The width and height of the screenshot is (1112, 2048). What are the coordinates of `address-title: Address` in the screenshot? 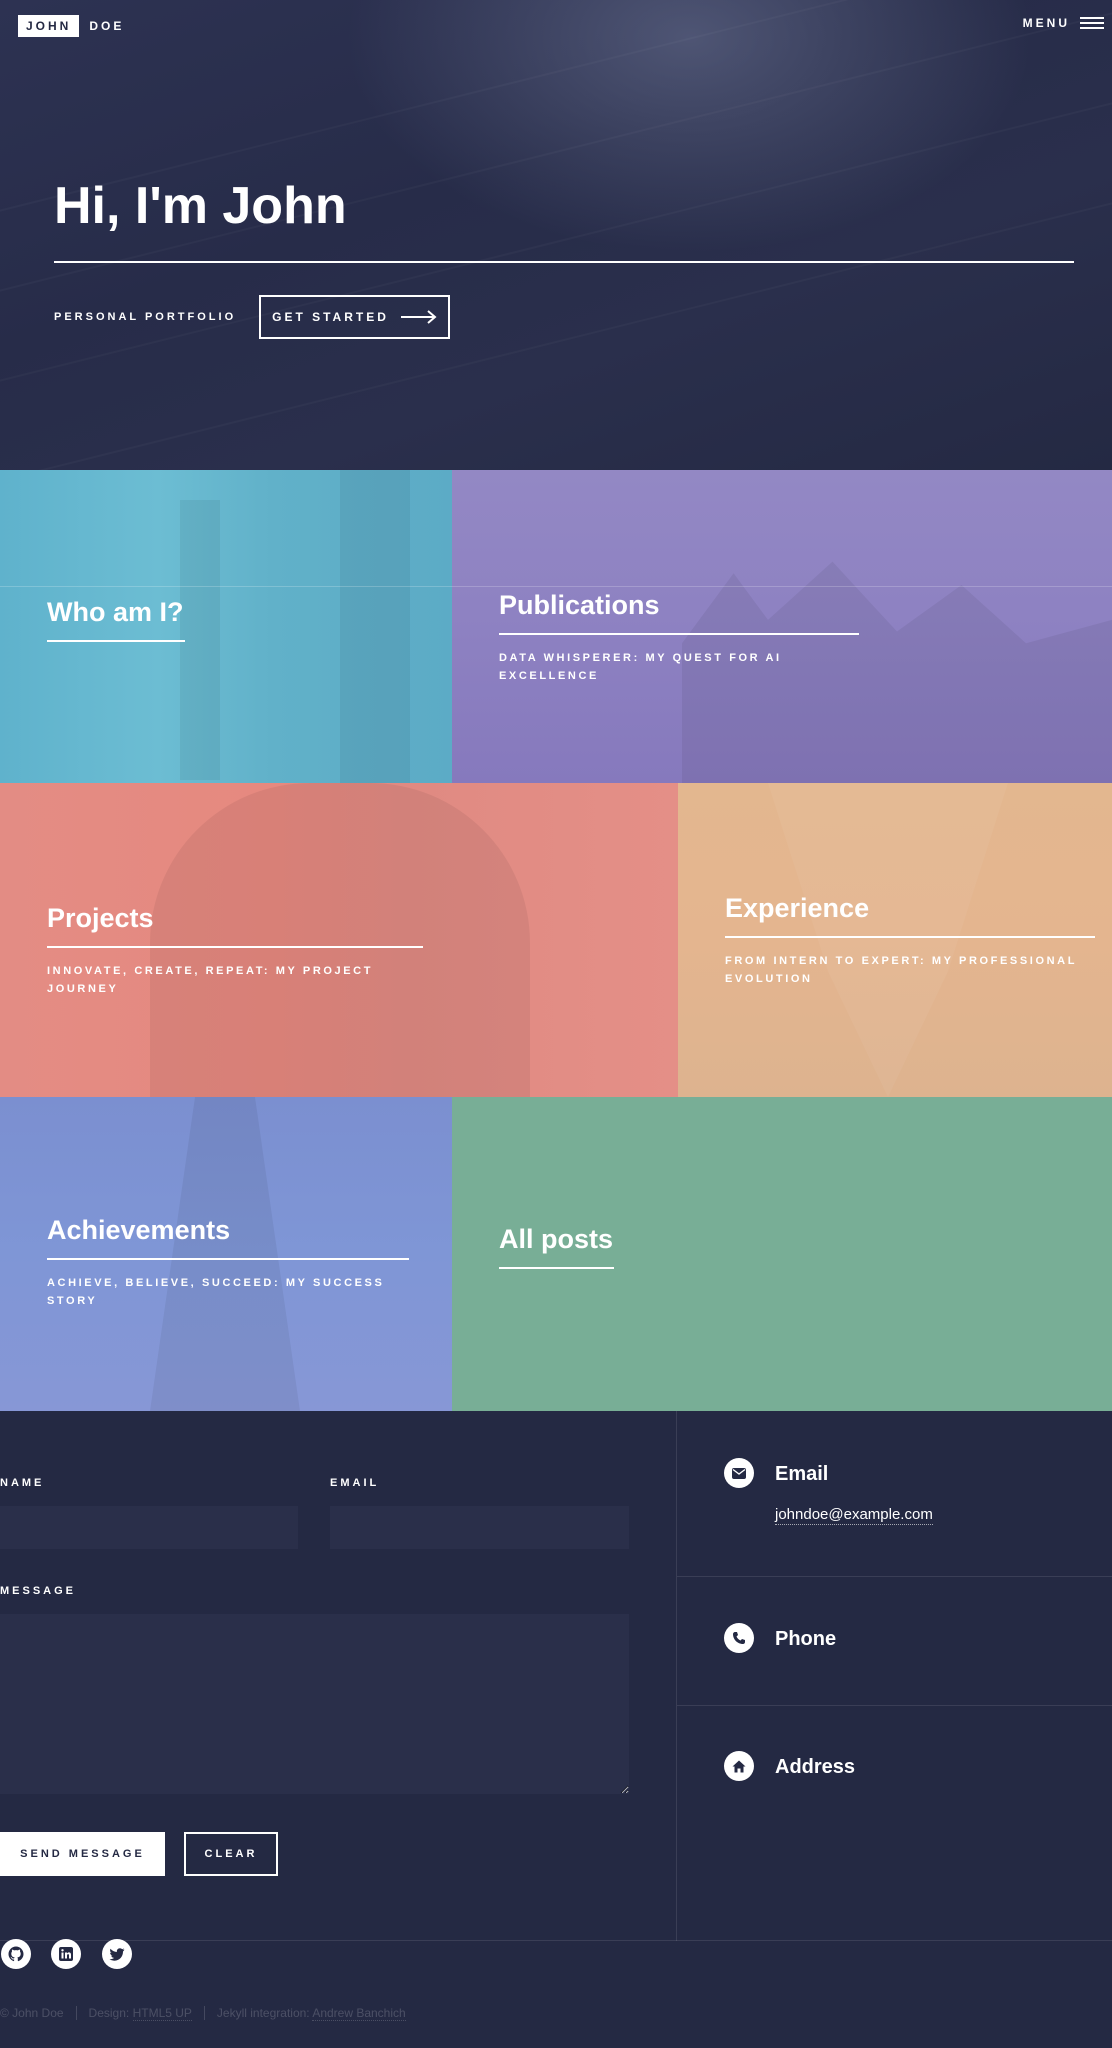 It's located at (815, 1767).